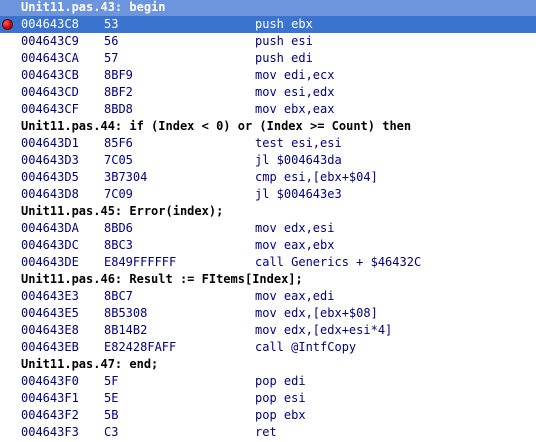 Image resolution: width=536 pixels, height=442 pixels. I want to click on asm-line: 004643CB 8BF9 mov edi,ecx, so click(268, 75).